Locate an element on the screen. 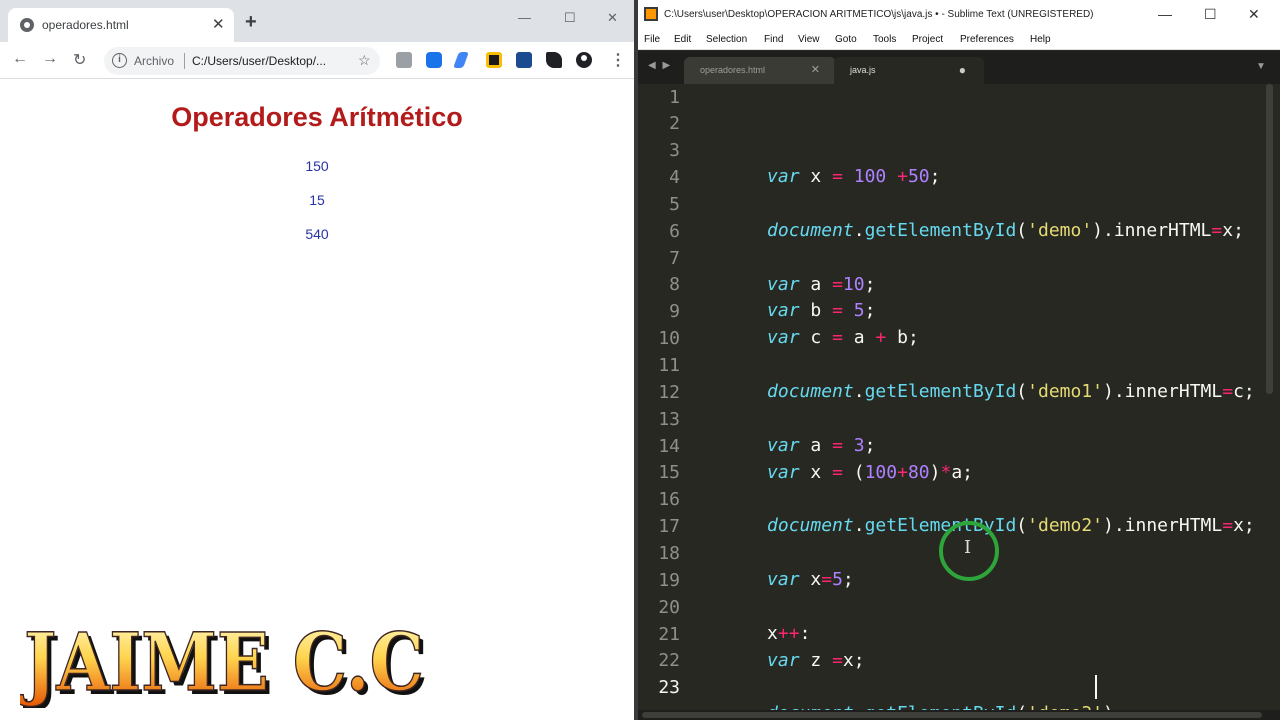  info-icon: i is located at coordinates (119, 60).